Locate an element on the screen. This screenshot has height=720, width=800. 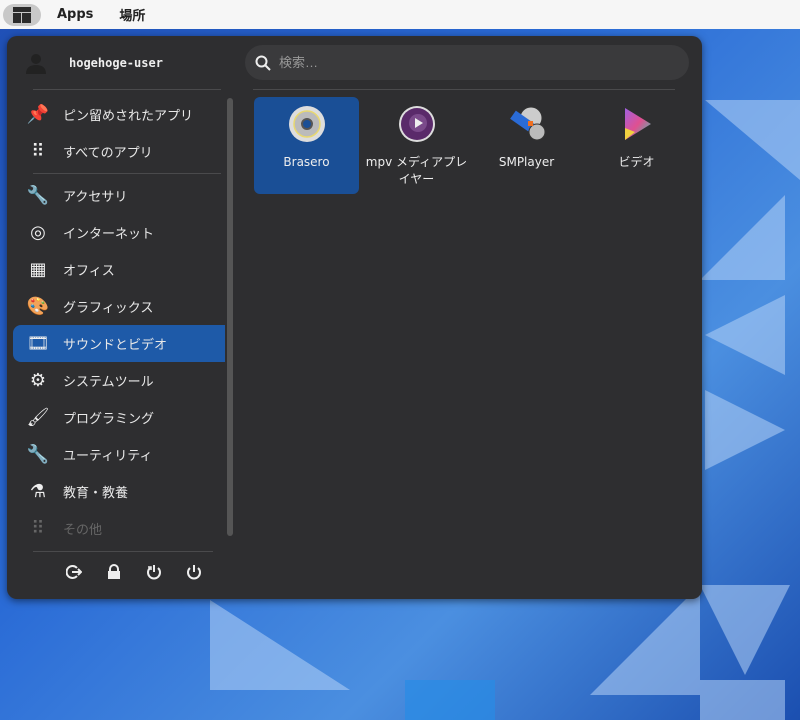
category-graphics: 🎨 グラフィックス is located at coordinates (119, 306).